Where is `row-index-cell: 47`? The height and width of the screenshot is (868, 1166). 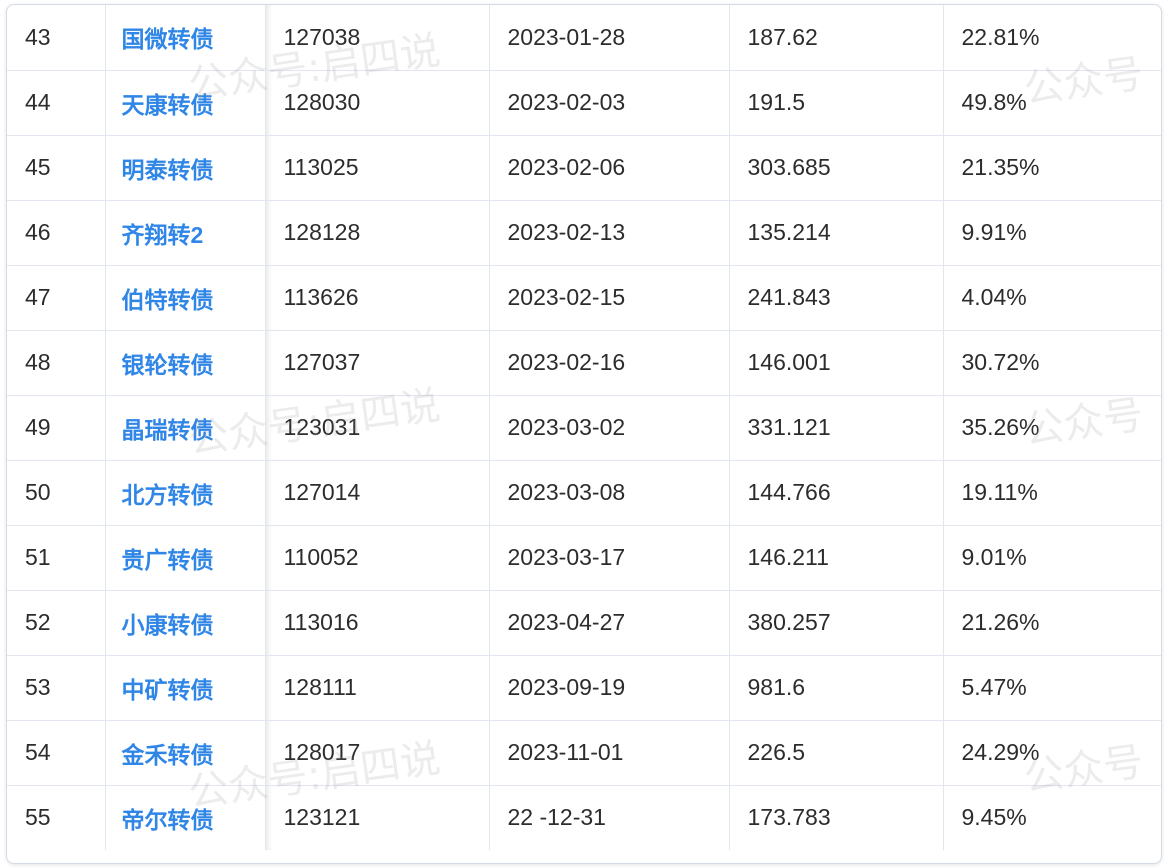 row-index-cell: 47 is located at coordinates (56, 298).